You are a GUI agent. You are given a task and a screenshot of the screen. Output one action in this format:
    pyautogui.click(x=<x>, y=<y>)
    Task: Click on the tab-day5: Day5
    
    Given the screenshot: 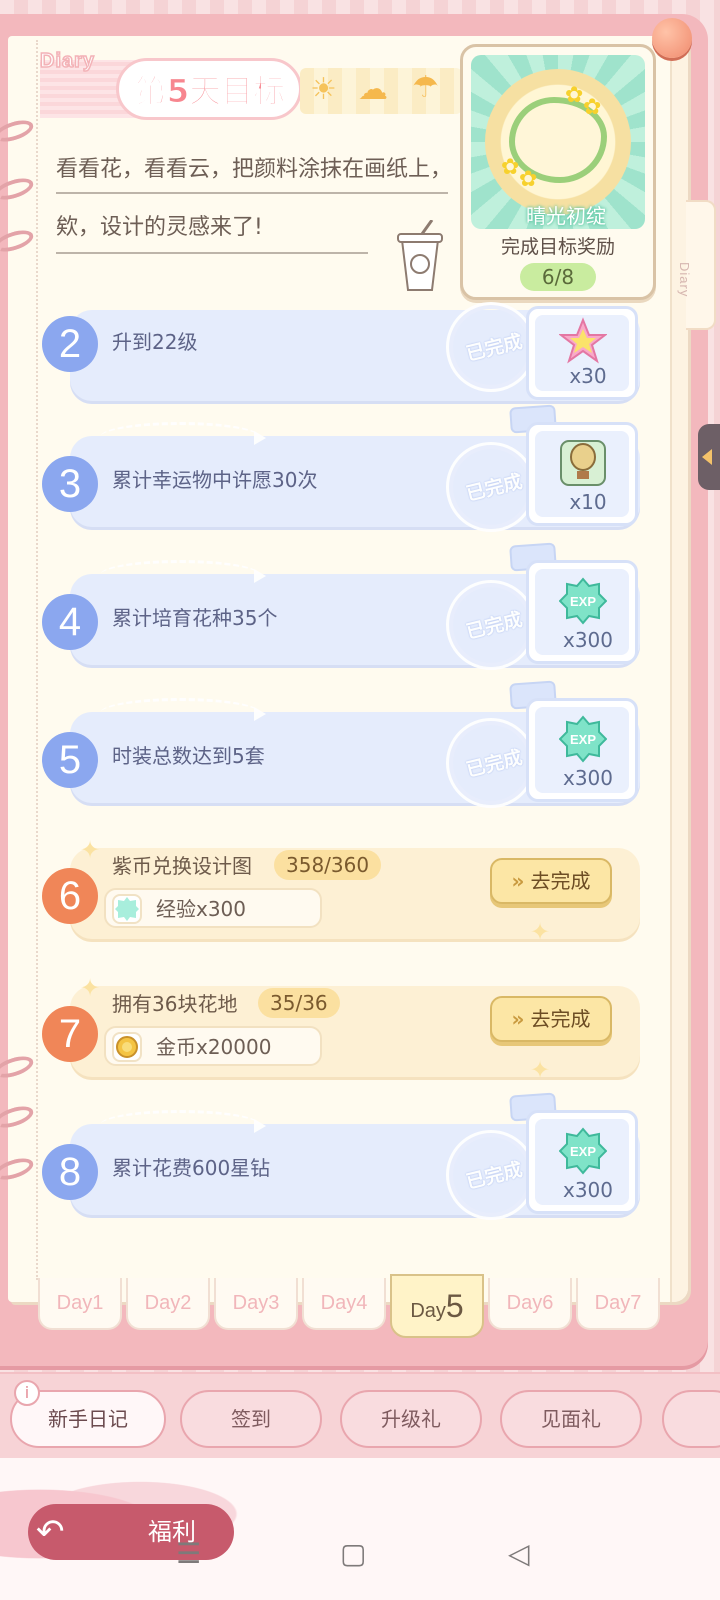 What is the action you would take?
    pyautogui.click(x=437, y=1306)
    